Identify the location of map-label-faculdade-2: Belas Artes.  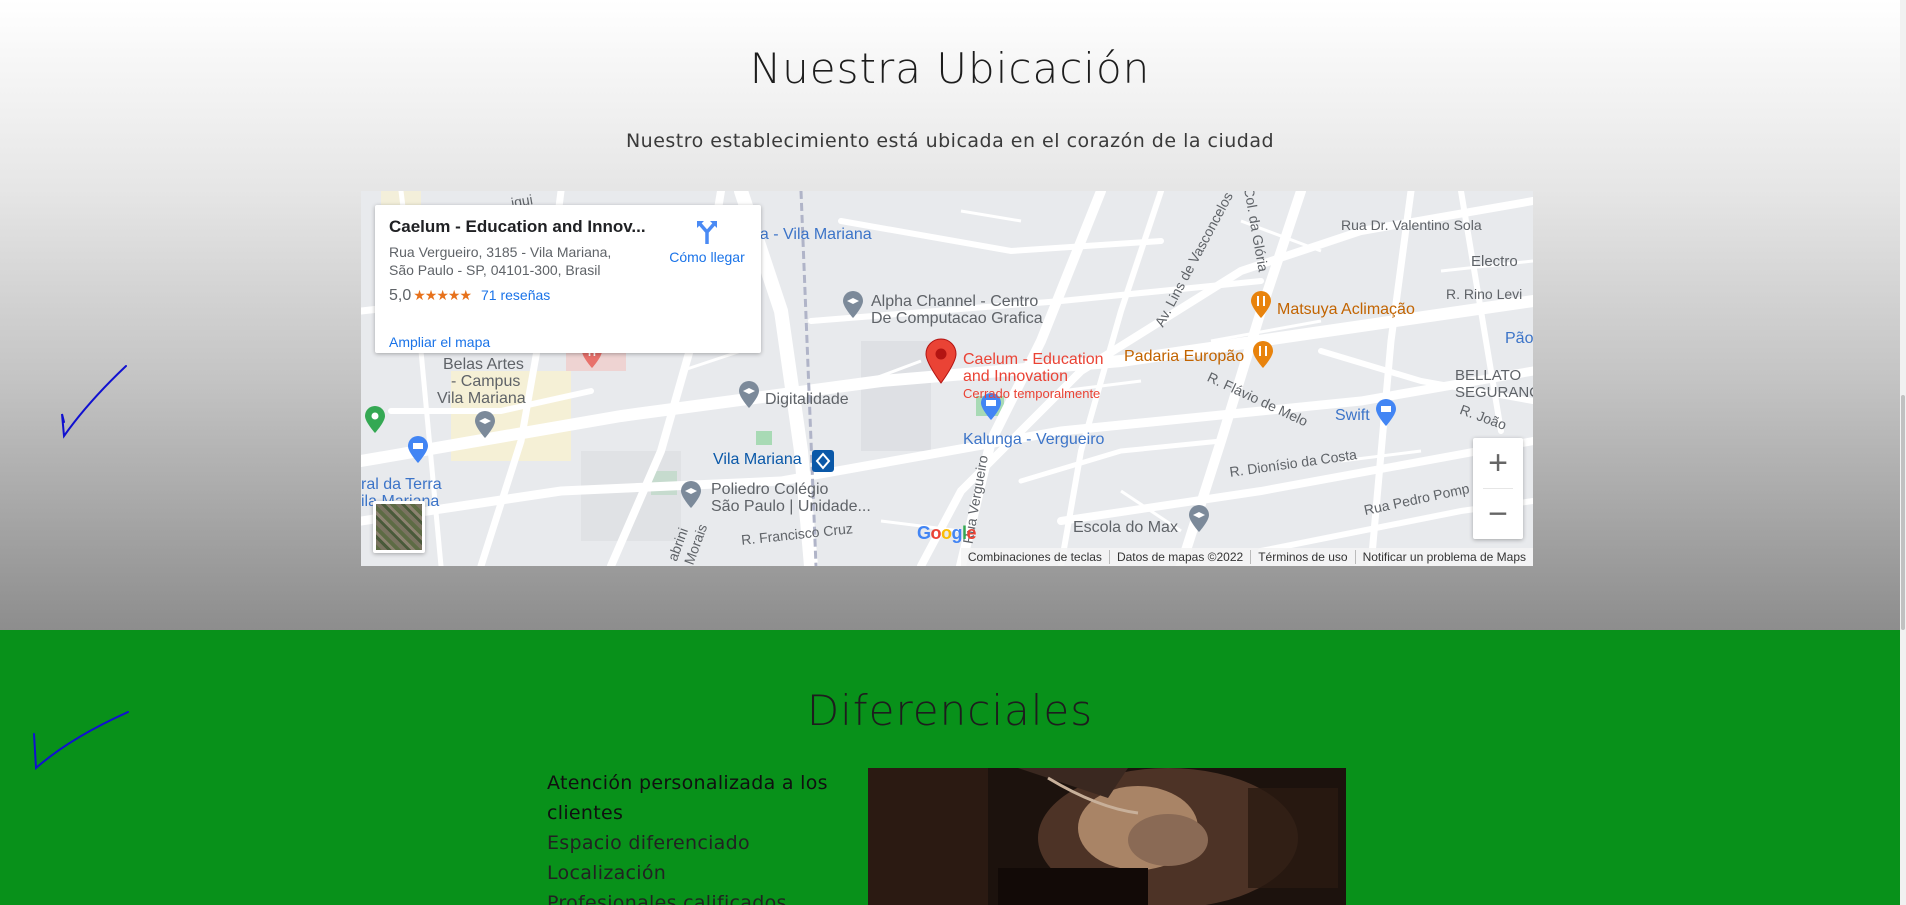
(483, 364).